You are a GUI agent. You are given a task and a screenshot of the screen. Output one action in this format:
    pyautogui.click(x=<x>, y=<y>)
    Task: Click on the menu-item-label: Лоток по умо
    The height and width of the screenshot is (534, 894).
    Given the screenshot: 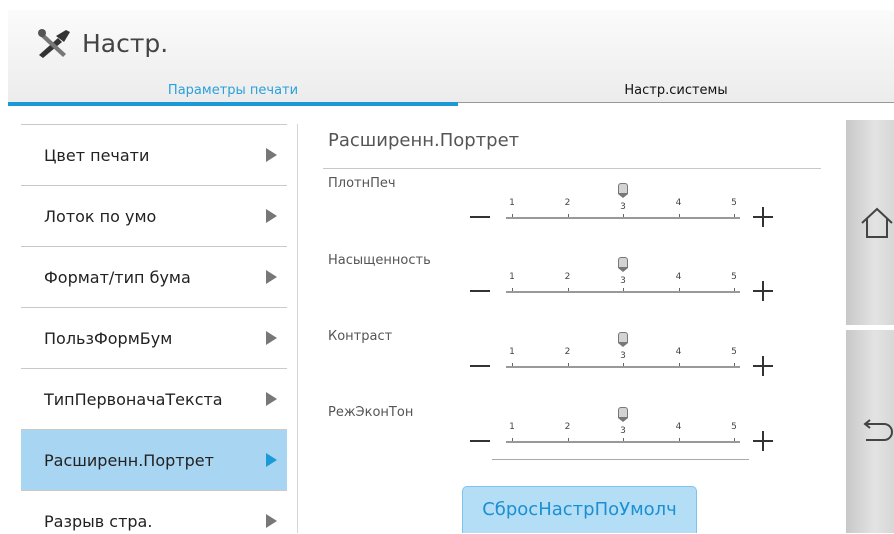 What is the action you would take?
    pyautogui.click(x=100, y=216)
    